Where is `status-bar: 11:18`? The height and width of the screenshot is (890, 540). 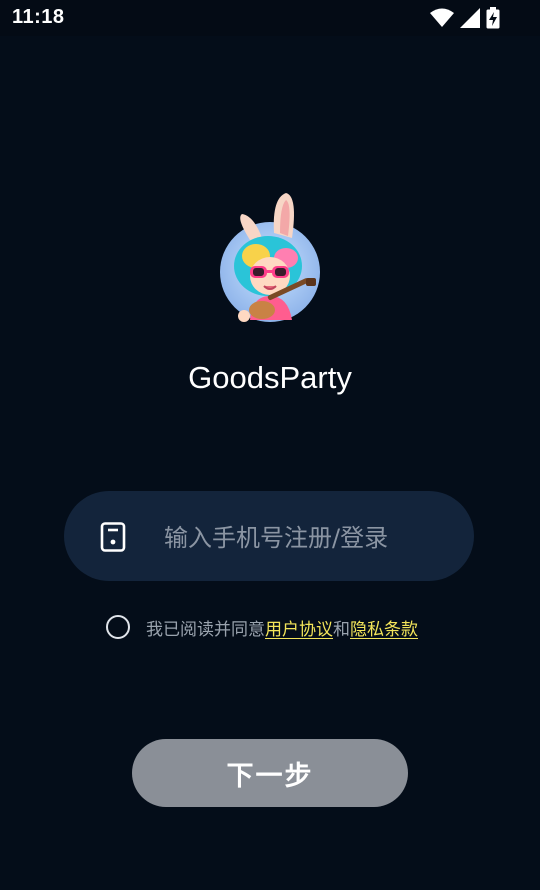
status-bar: 11:18 is located at coordinates (270, 18).